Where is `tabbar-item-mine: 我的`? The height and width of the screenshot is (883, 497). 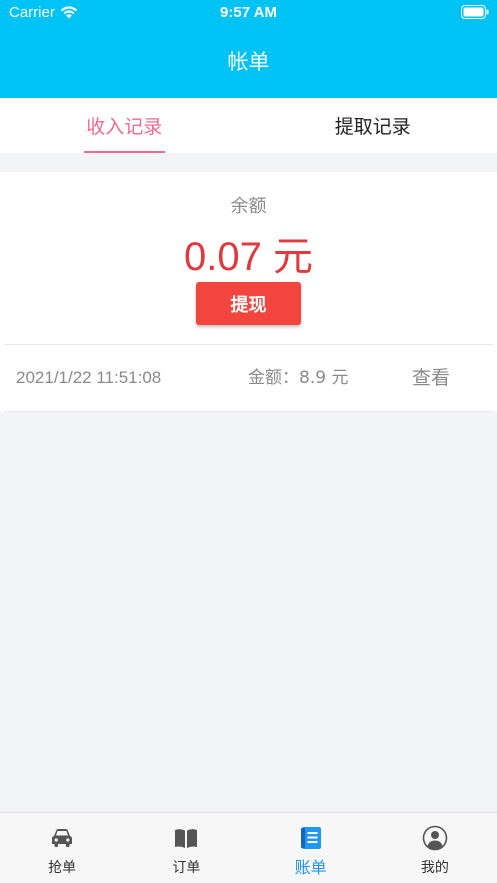
tabbar-item-mine: 我的 is located at coordinates (435, 848).